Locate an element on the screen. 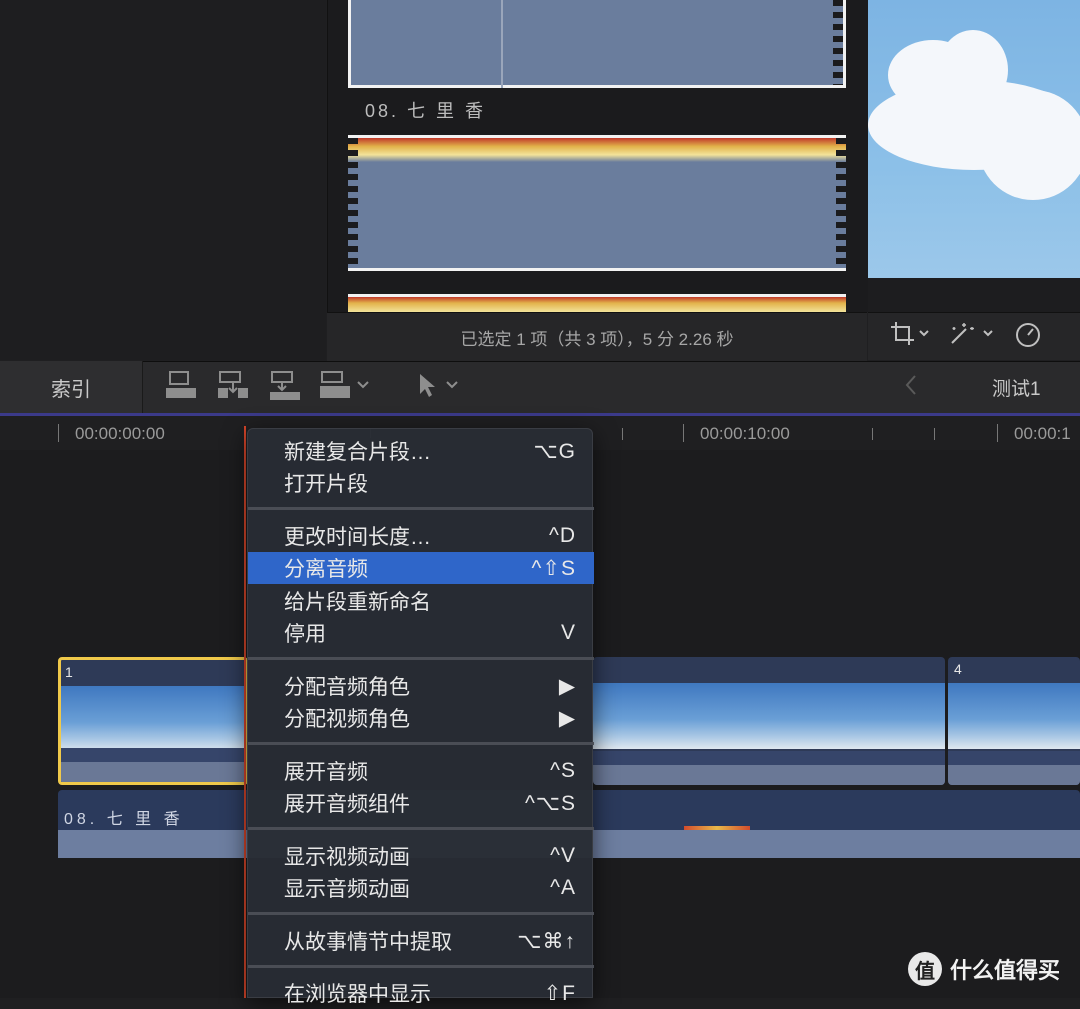 This screenshot has width=1080, height=1009. connect-clip-icon is located at coordinates (285, 386).